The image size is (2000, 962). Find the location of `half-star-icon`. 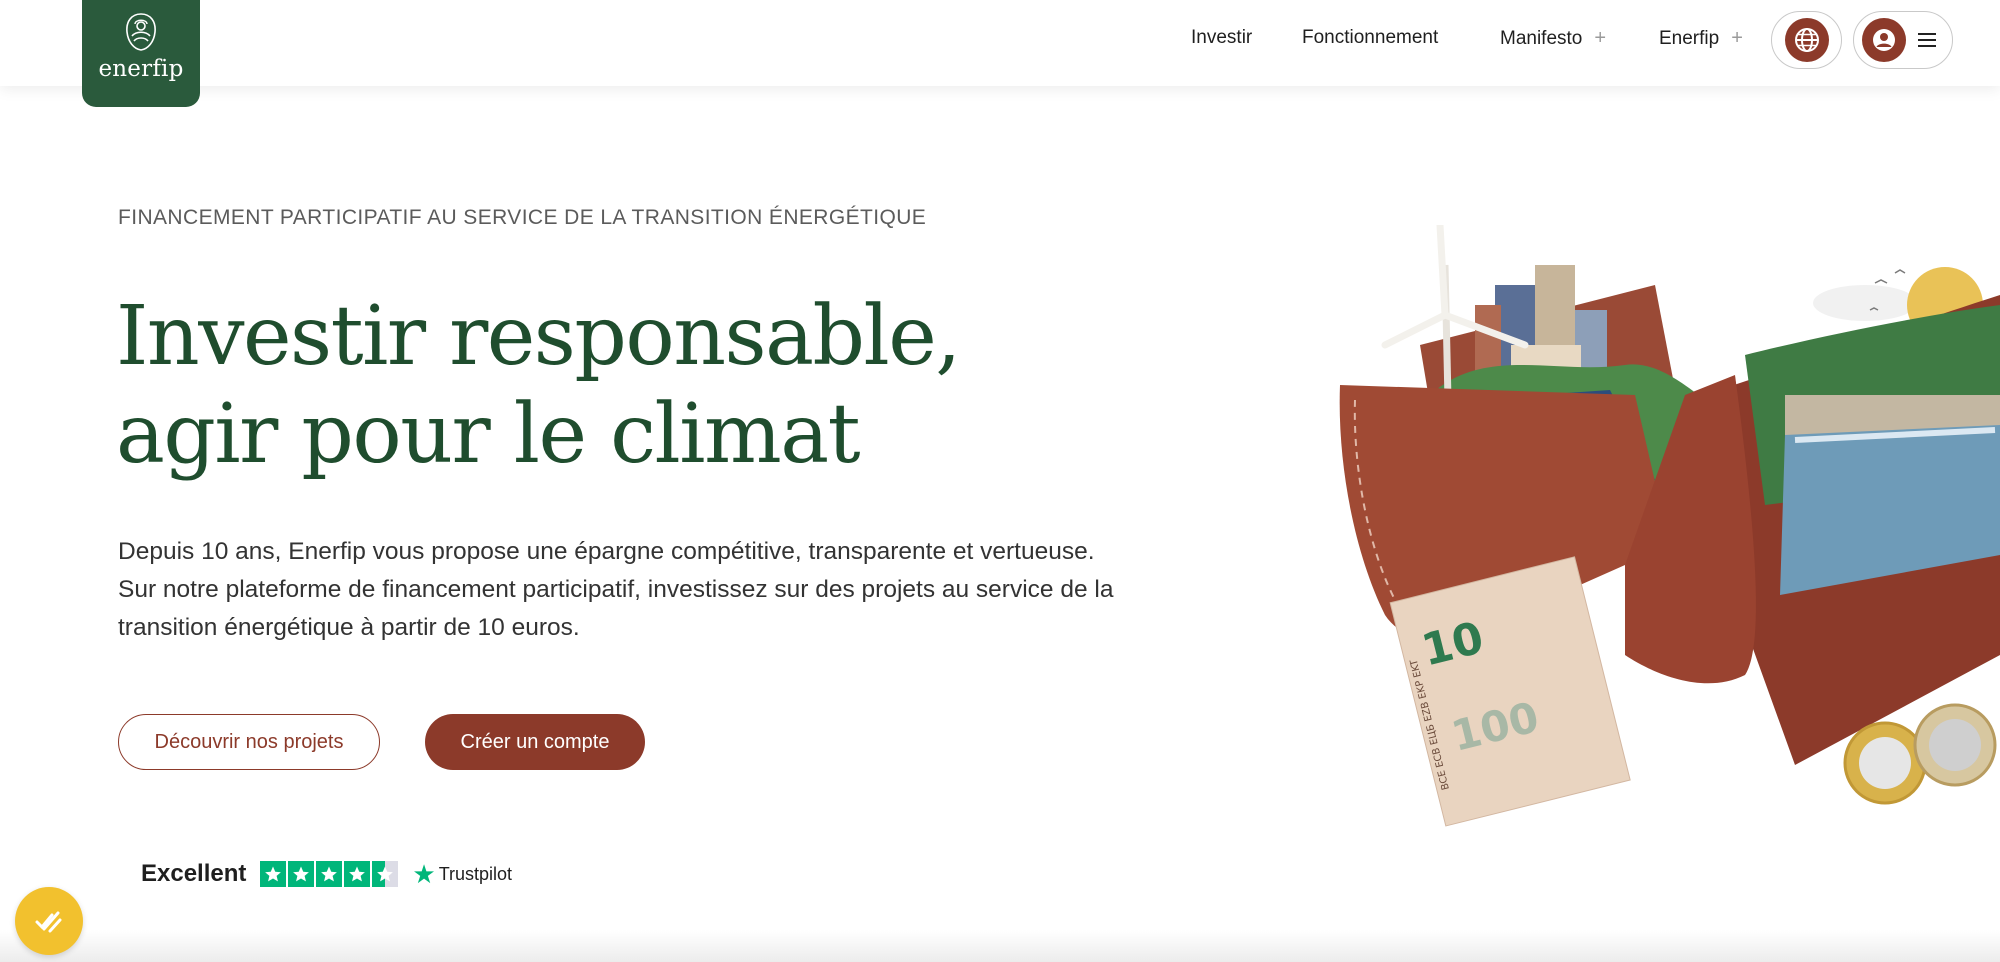

half-star-icon is located at coordinates (385, 874).